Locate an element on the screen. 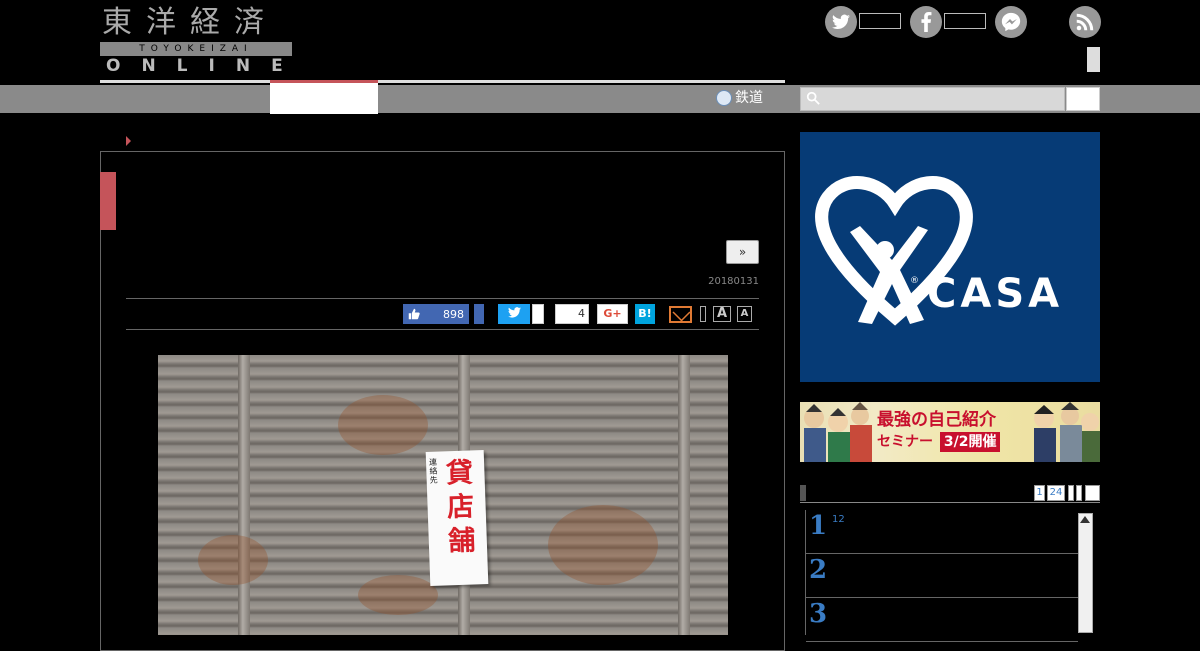 This screenshot has width=1200, height=651. nav-item-rail: 鉄道 is located at coordinates (739, 98).